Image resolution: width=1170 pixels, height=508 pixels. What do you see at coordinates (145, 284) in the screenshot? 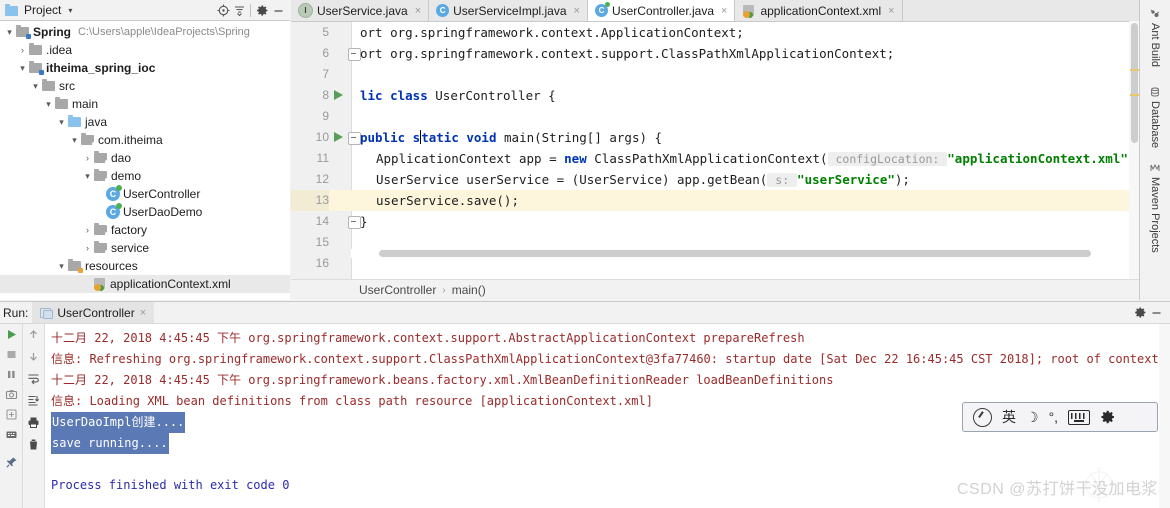
I see `tree-node-applicationcontext-xml: applicationContext.xml` at bounding box center [145, 284].